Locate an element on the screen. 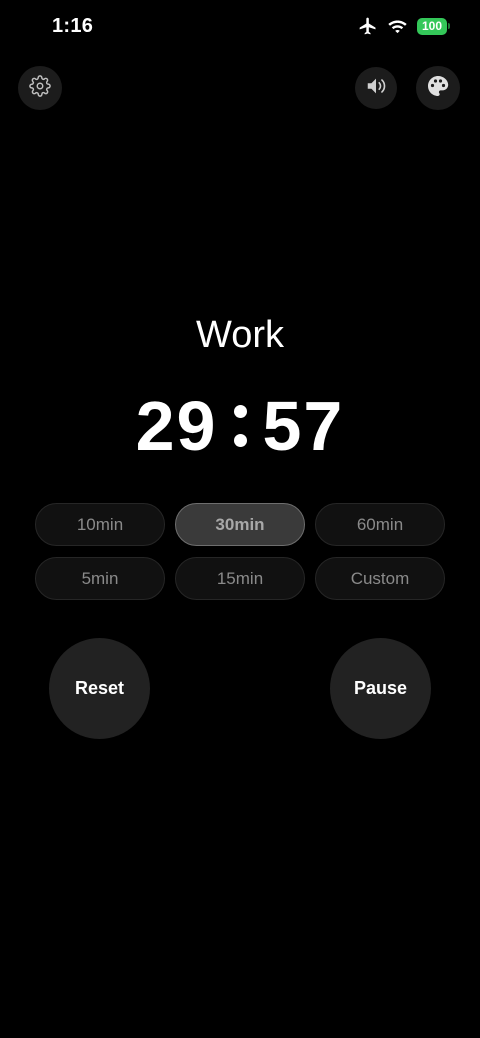 This screenshot has width=480, height=1038. battery-icon: 100 is located at coordinates (433, 26).